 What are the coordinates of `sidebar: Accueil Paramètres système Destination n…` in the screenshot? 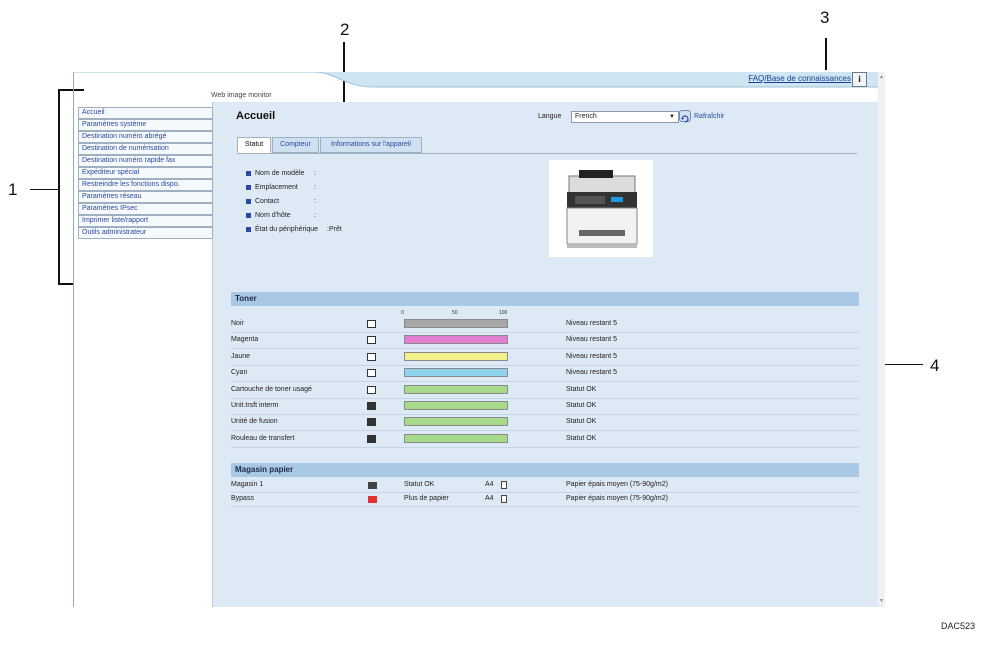 It's located at (143, 354).